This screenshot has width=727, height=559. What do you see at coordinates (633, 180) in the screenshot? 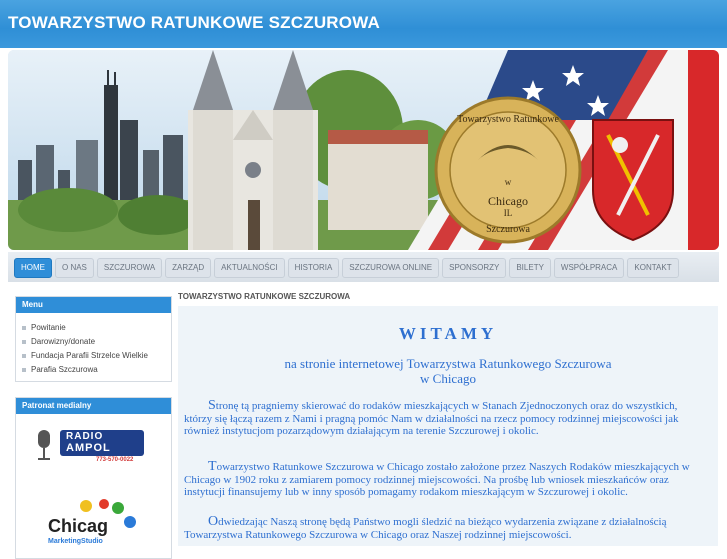
I see `coat-of-arms` at bounding box center [633, 180].